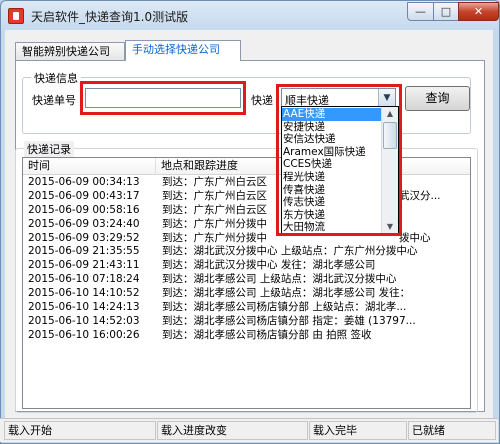 The height and width of the screenshot is (444, 500). What do you see at coordinates (183, 50) in the screenshot?
I see `tab-manual-select: 手动选择快递公司` at bounding box center [183, 50].